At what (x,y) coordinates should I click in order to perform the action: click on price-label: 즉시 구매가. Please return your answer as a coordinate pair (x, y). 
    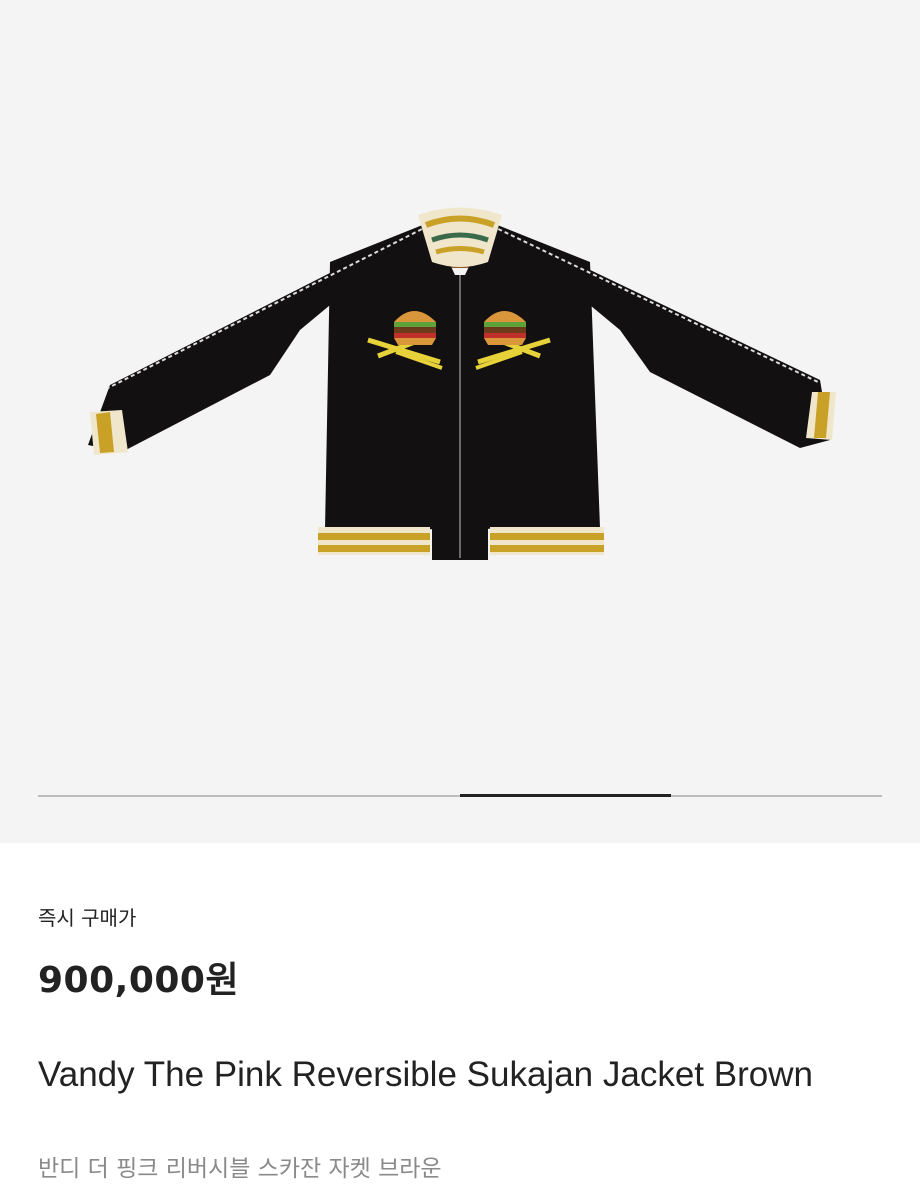
    Looking at the image, I should click on (87, 918).